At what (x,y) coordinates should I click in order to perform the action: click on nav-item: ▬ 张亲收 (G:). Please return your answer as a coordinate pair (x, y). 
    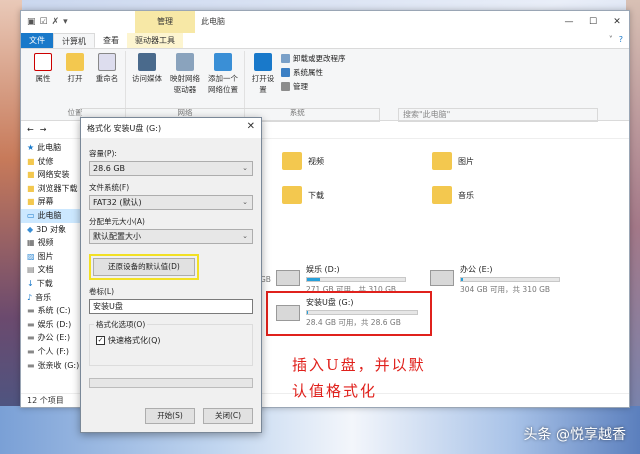
    Looking at the image, I should click on (53, 366).